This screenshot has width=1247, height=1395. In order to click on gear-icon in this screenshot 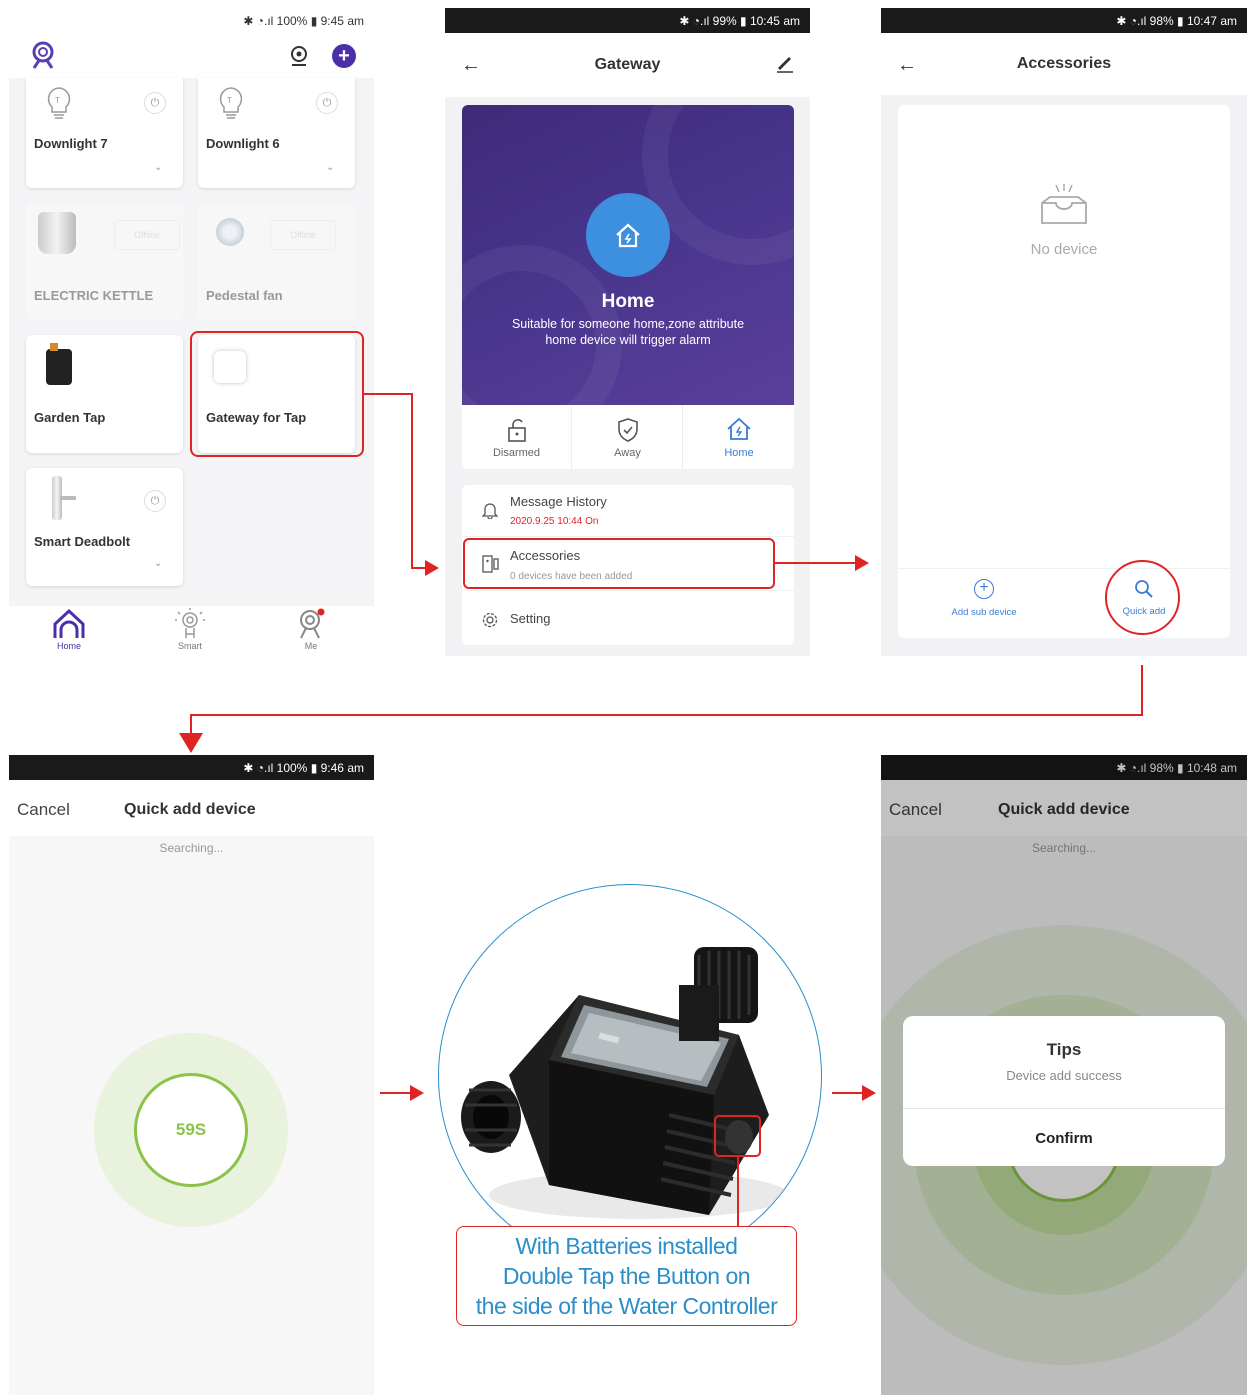, I will do `click(490, 620)`.